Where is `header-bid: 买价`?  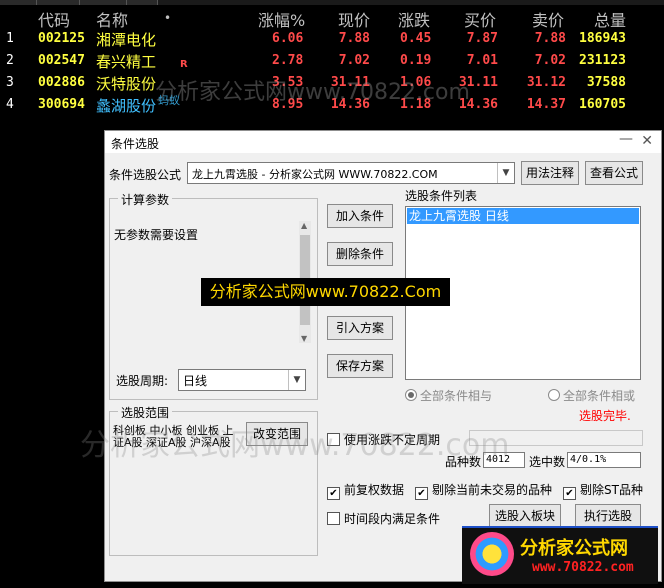
header-bid: 买价 is located at coordinates (480, 18).